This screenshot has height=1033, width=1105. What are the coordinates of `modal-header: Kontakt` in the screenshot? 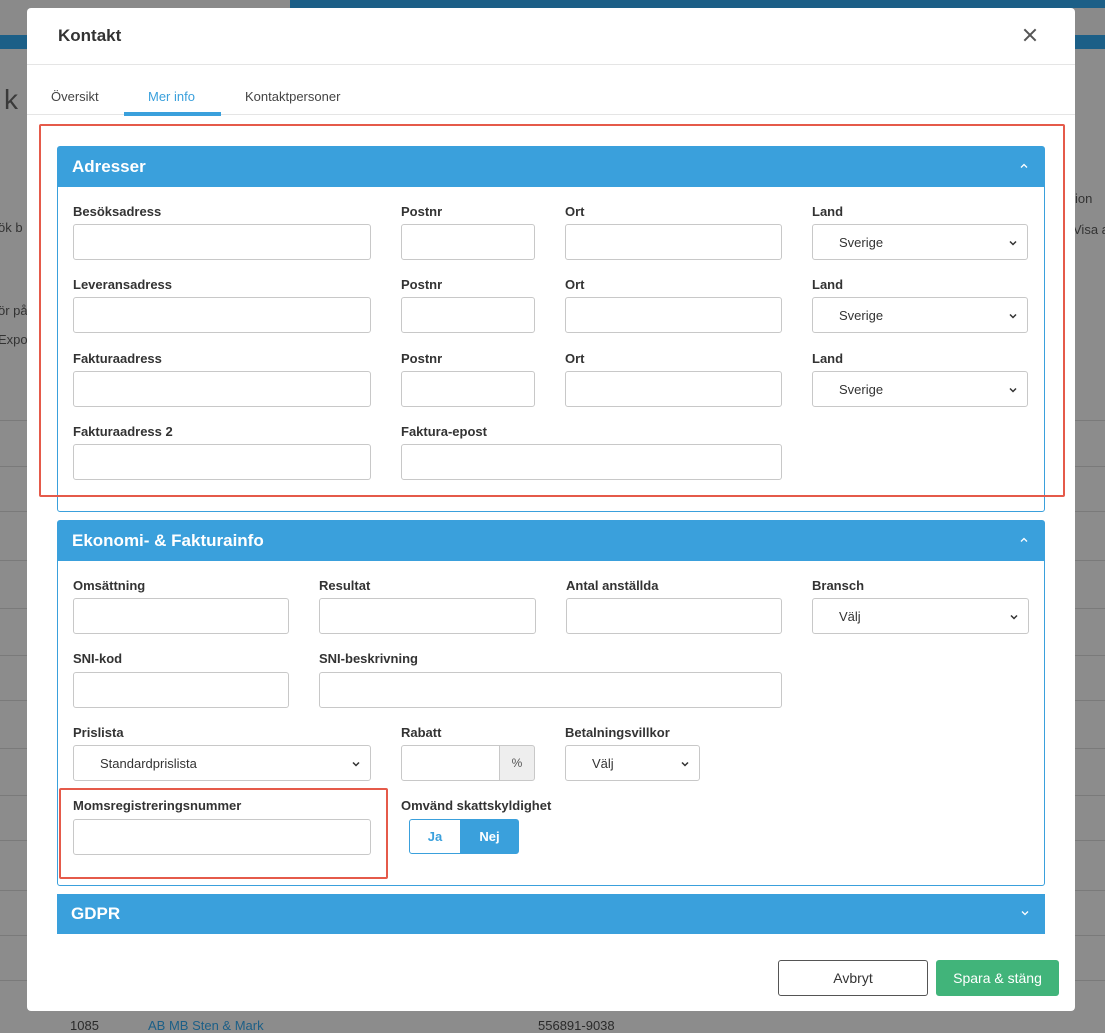 It's located at (551, 36).